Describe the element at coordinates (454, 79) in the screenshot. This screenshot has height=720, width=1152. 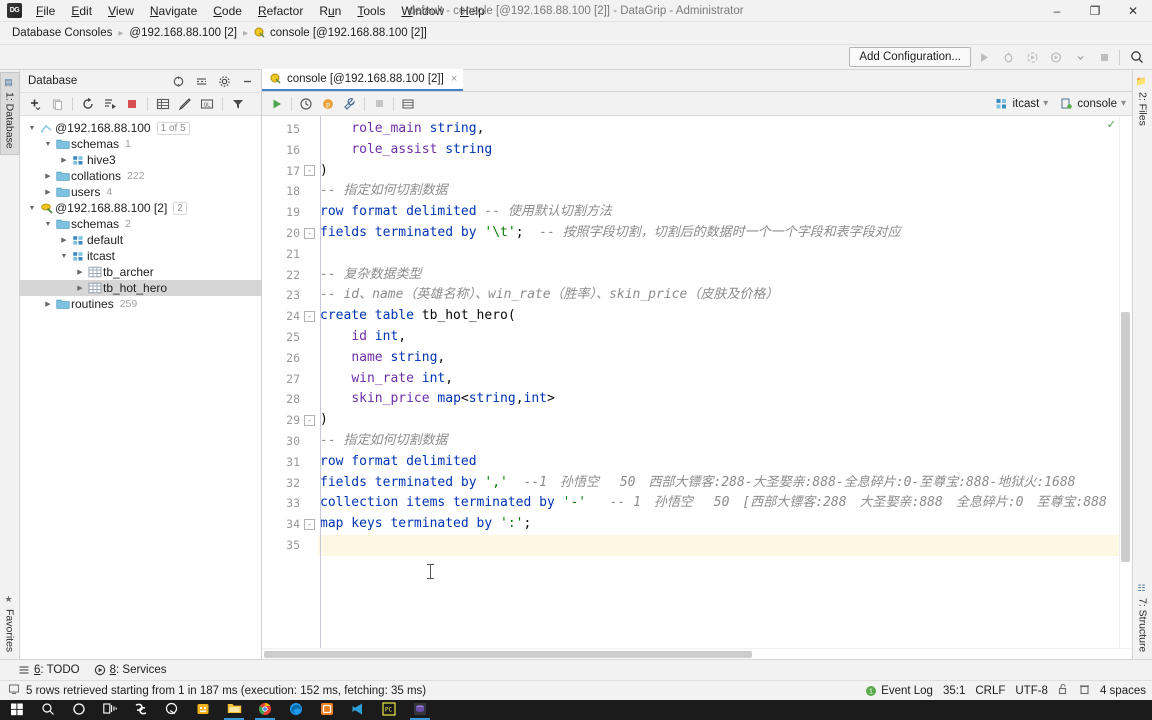
I see `close-icon: ×` at that location.